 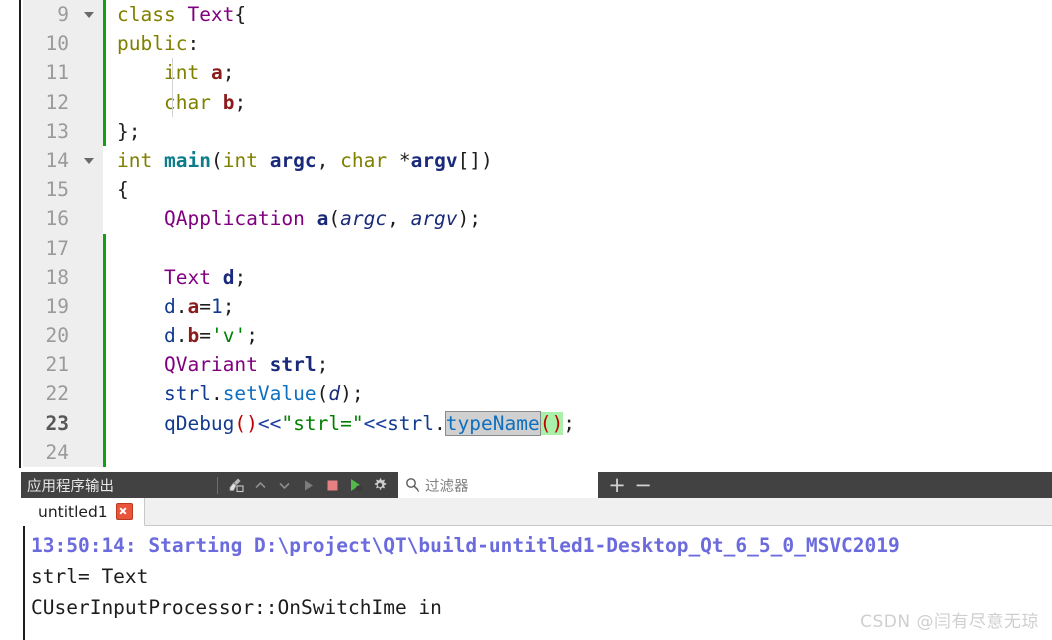 I want to click on code-line: 18 Text d;, so click(x=537, y=277).